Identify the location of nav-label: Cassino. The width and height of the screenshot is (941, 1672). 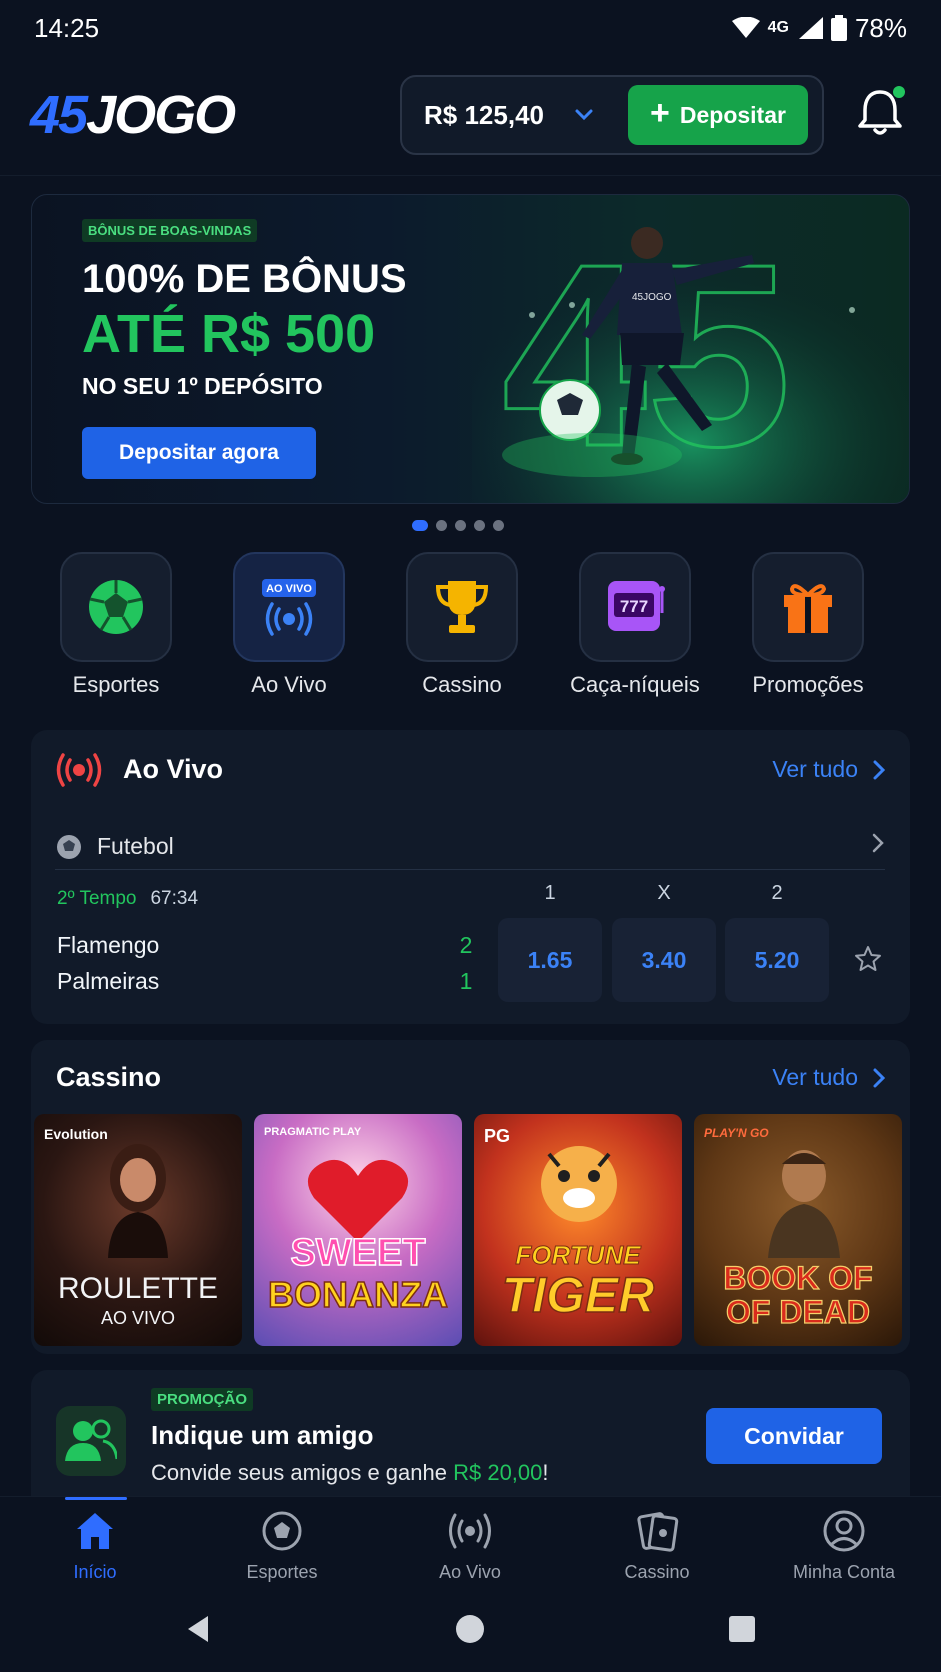
(657, 1572).